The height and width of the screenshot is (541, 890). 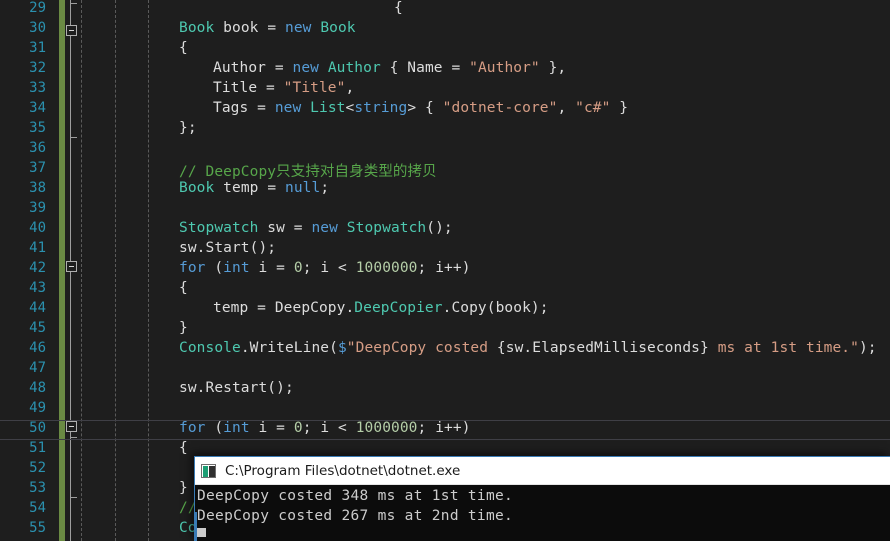 I want to click on line-number: 43, so click(x=37, y=288).